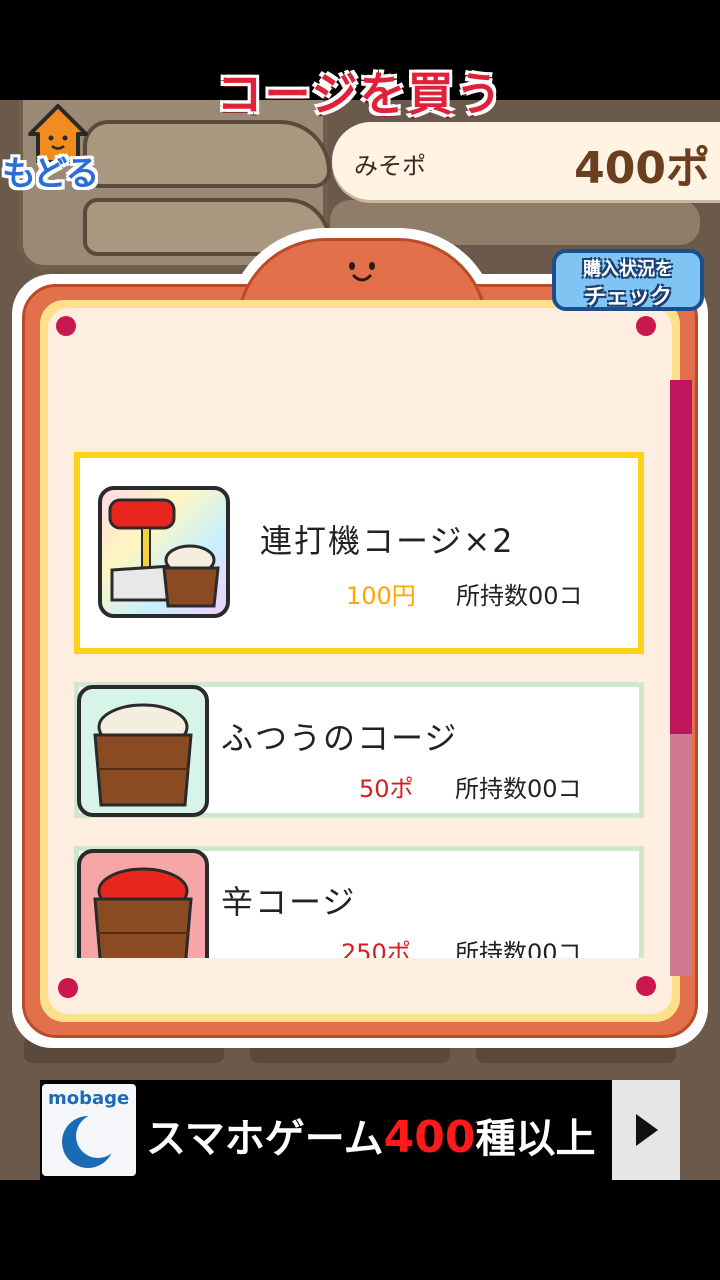 This screenshot has height=1280, width=720. I want to click on check-purchase-status-button: 購入状況を チェック, so click(628, 280).